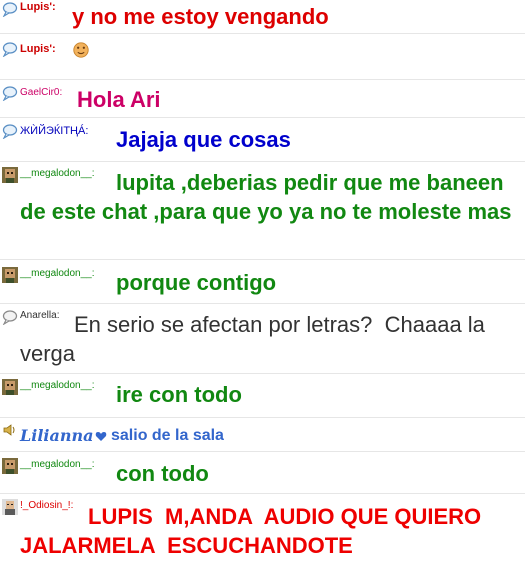 The width and height of the screenshot is (525, 572). I want to click on message-text: y no me estoy vengando, so click(200, 16).